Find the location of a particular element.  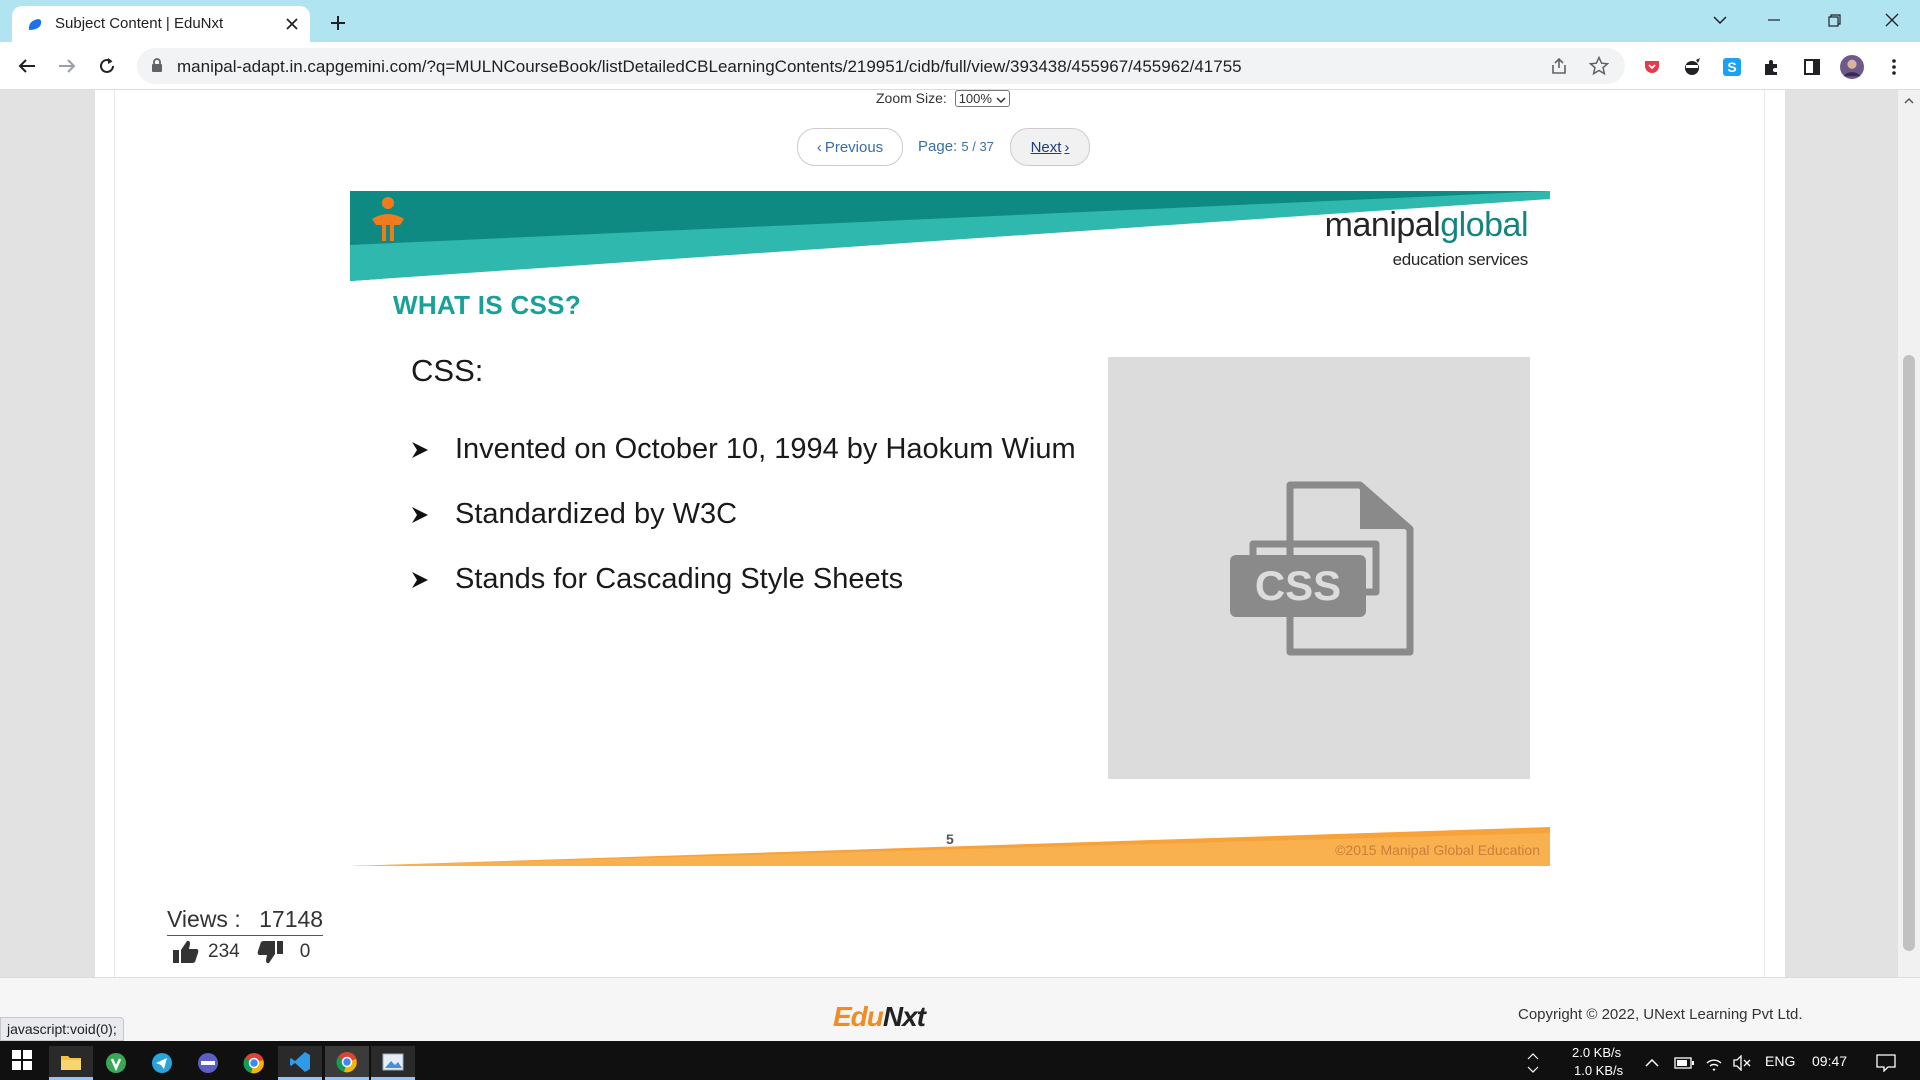

chevron-right-icon: › is located at coordinates (1067, 147).